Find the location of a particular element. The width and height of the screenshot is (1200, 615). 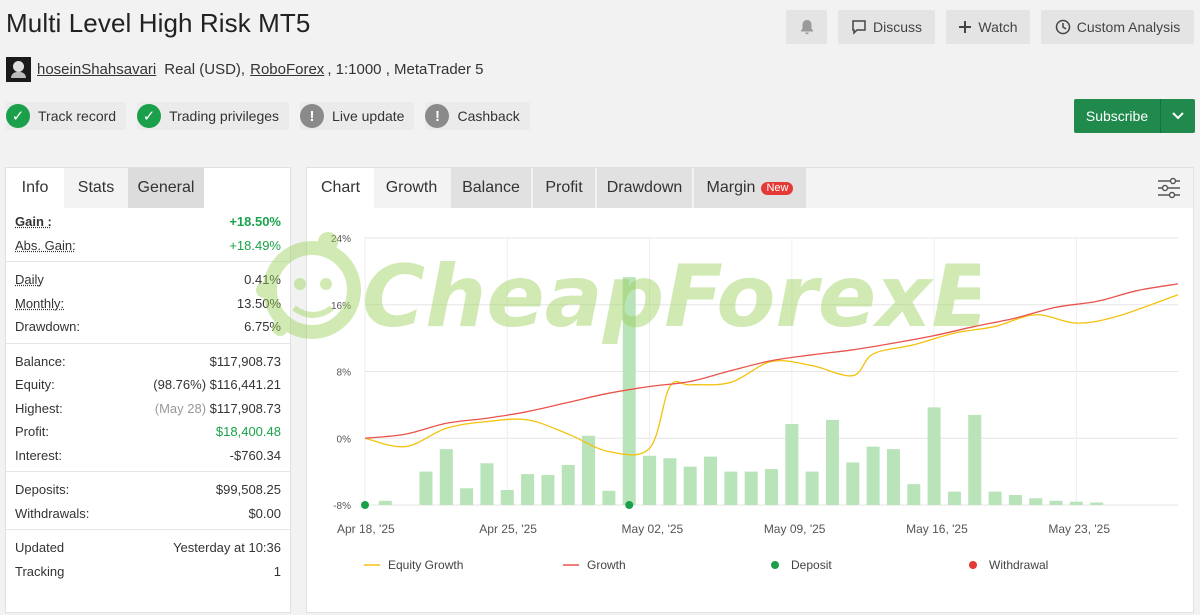

withdrawals-label: Withdrawals: is located at coordinates (52, 513).